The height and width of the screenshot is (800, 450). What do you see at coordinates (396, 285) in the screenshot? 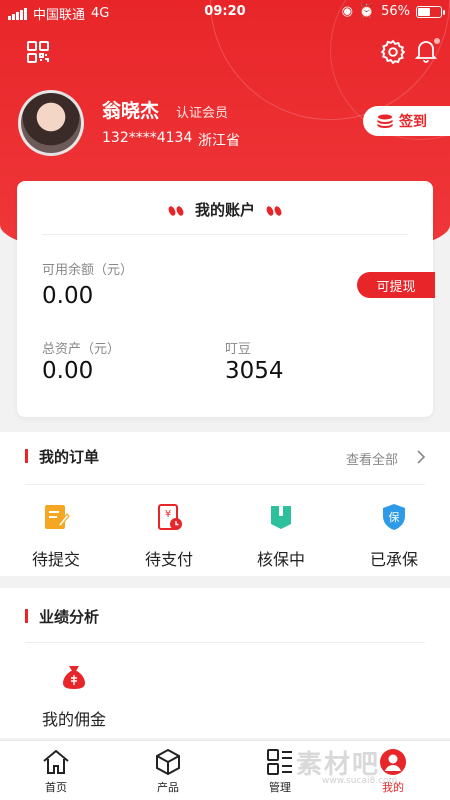
I see `withdraw-button: 可提现` at bounding box center [396, 285].